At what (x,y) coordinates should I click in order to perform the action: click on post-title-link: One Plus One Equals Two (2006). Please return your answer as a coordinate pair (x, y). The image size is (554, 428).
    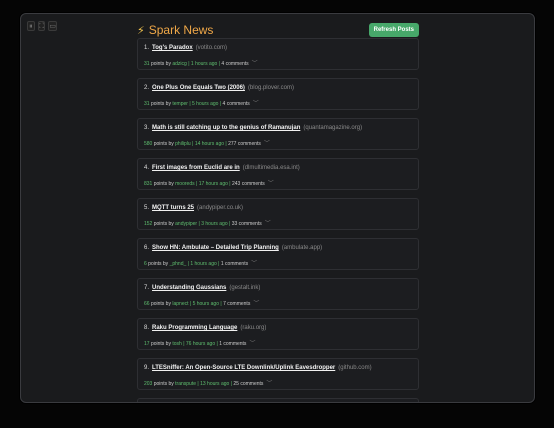
    Looking at the image, I should click on (198, 88).